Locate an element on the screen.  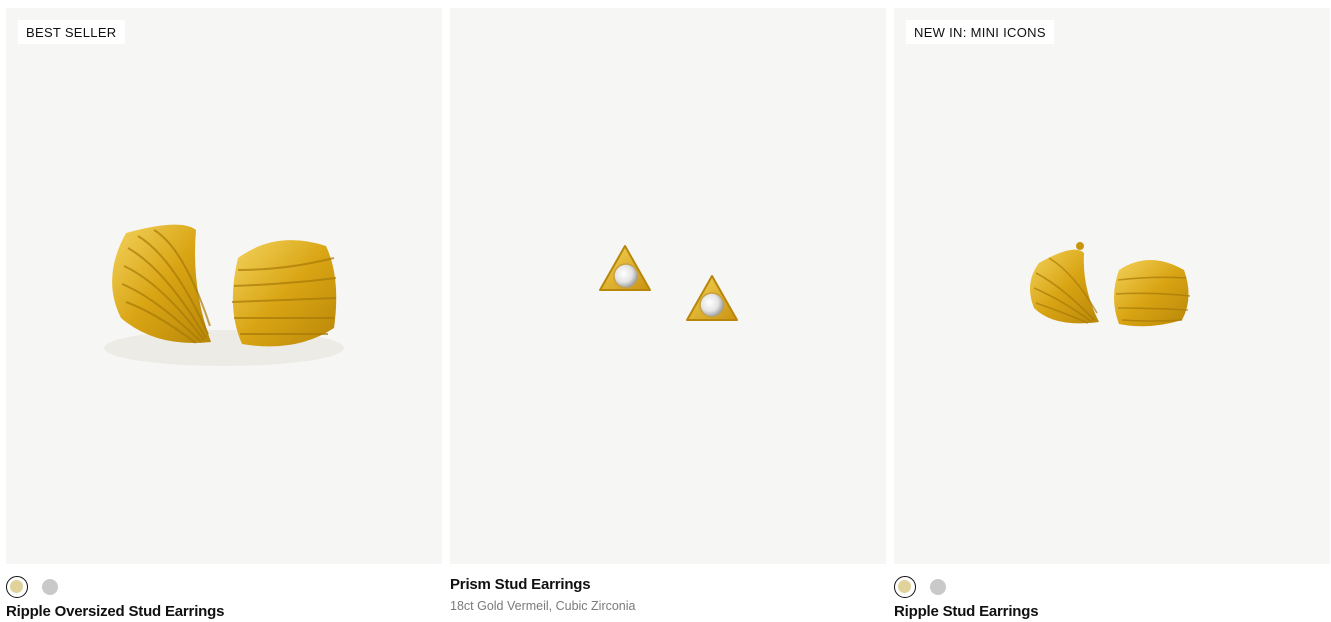
prism-stud-earrings-image is located at coordinates (668, 283).